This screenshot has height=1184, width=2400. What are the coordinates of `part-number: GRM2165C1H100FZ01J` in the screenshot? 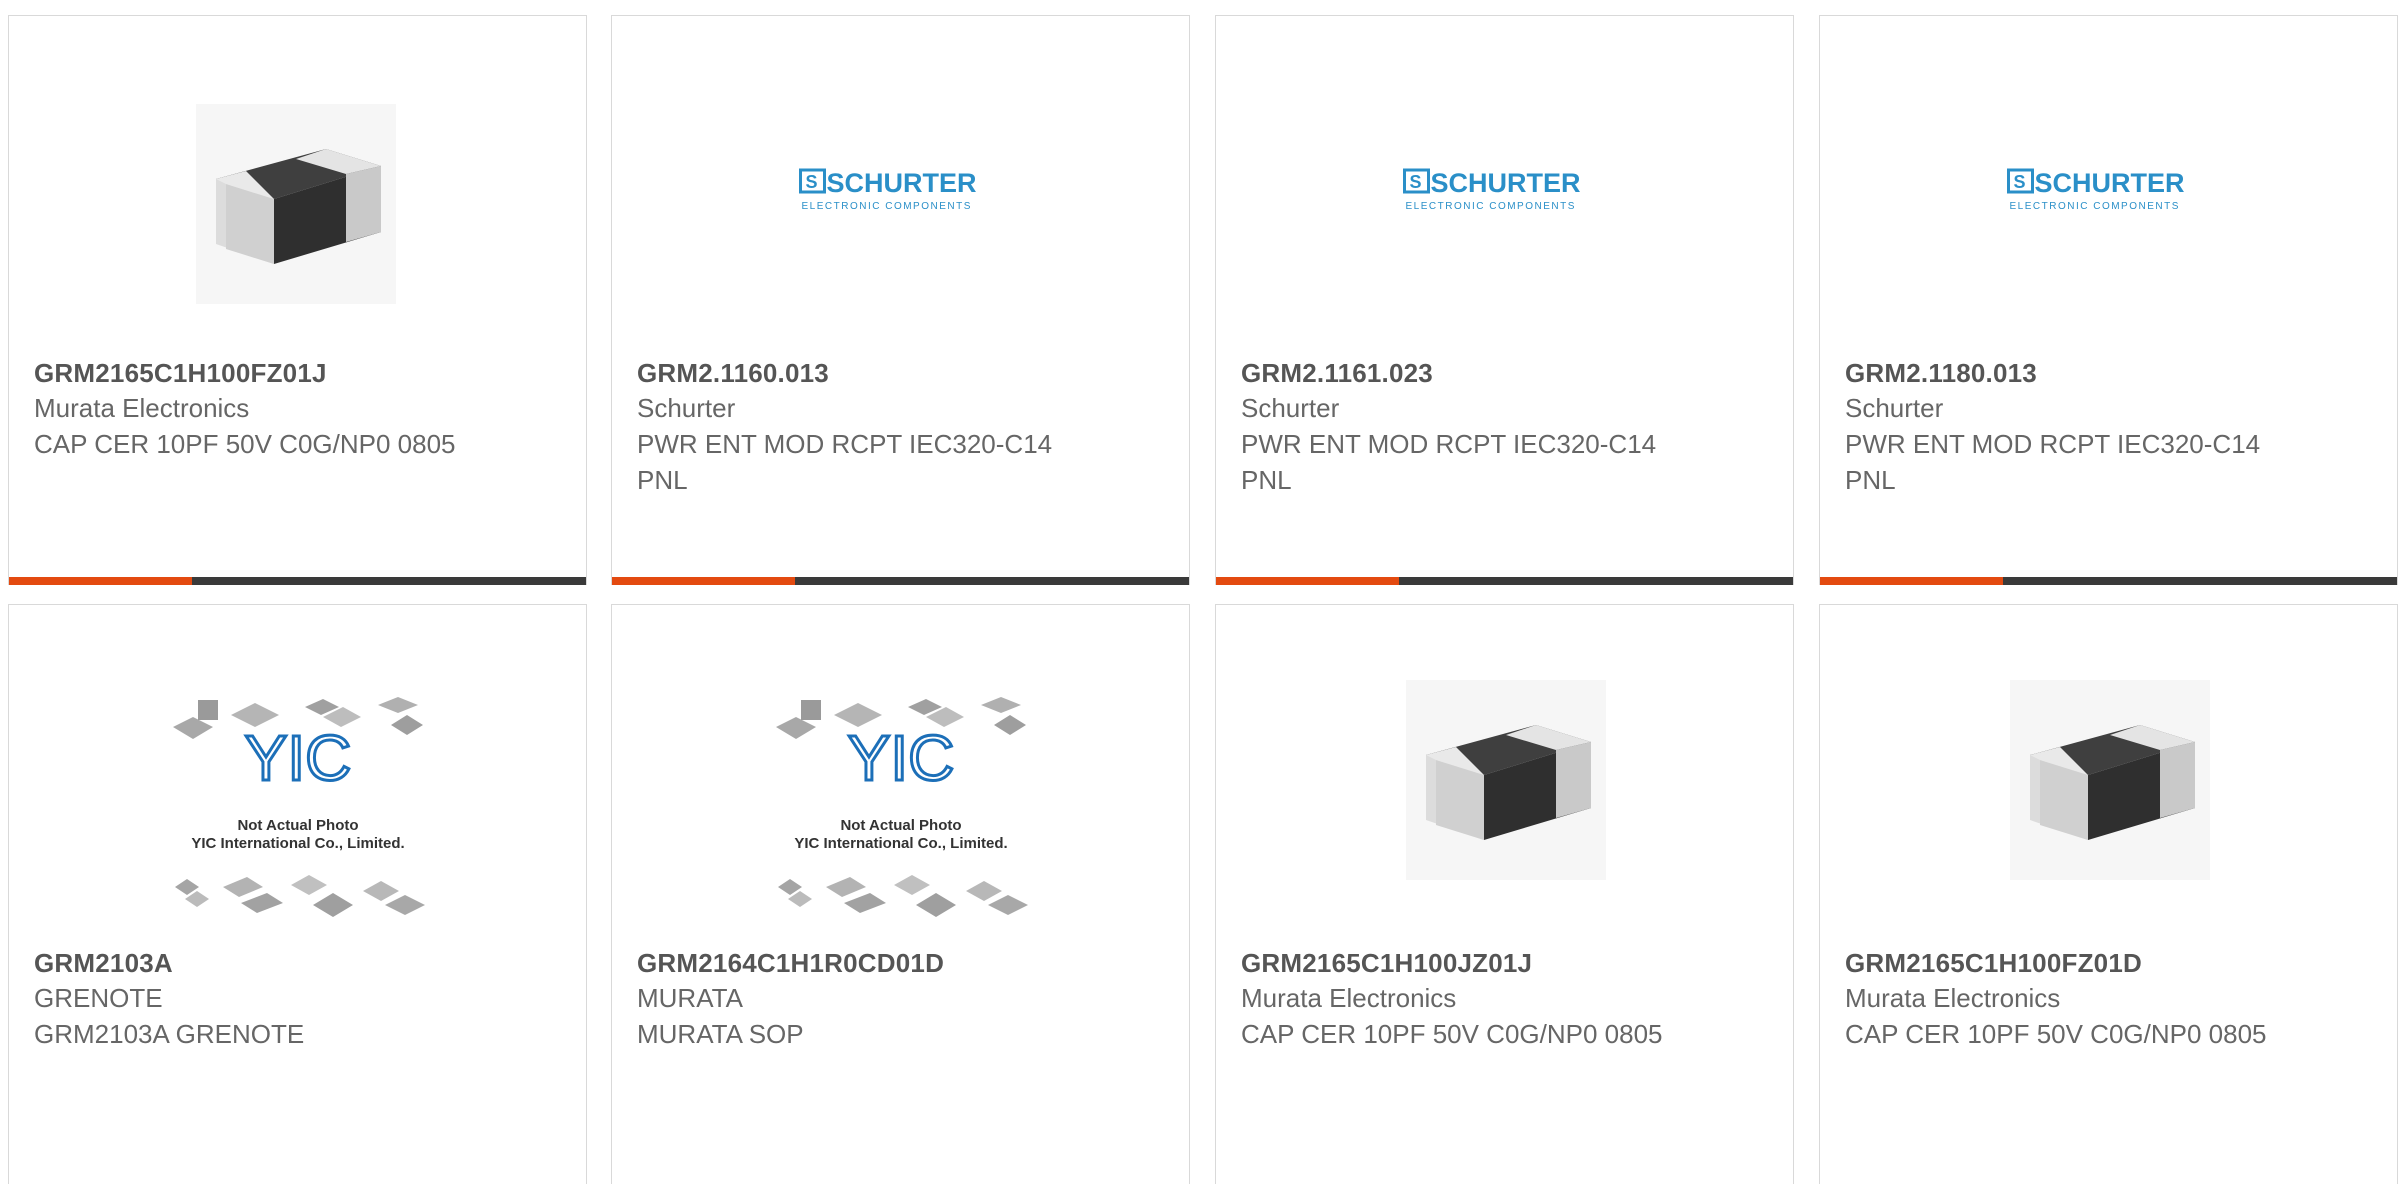 It's located at (300, 373).